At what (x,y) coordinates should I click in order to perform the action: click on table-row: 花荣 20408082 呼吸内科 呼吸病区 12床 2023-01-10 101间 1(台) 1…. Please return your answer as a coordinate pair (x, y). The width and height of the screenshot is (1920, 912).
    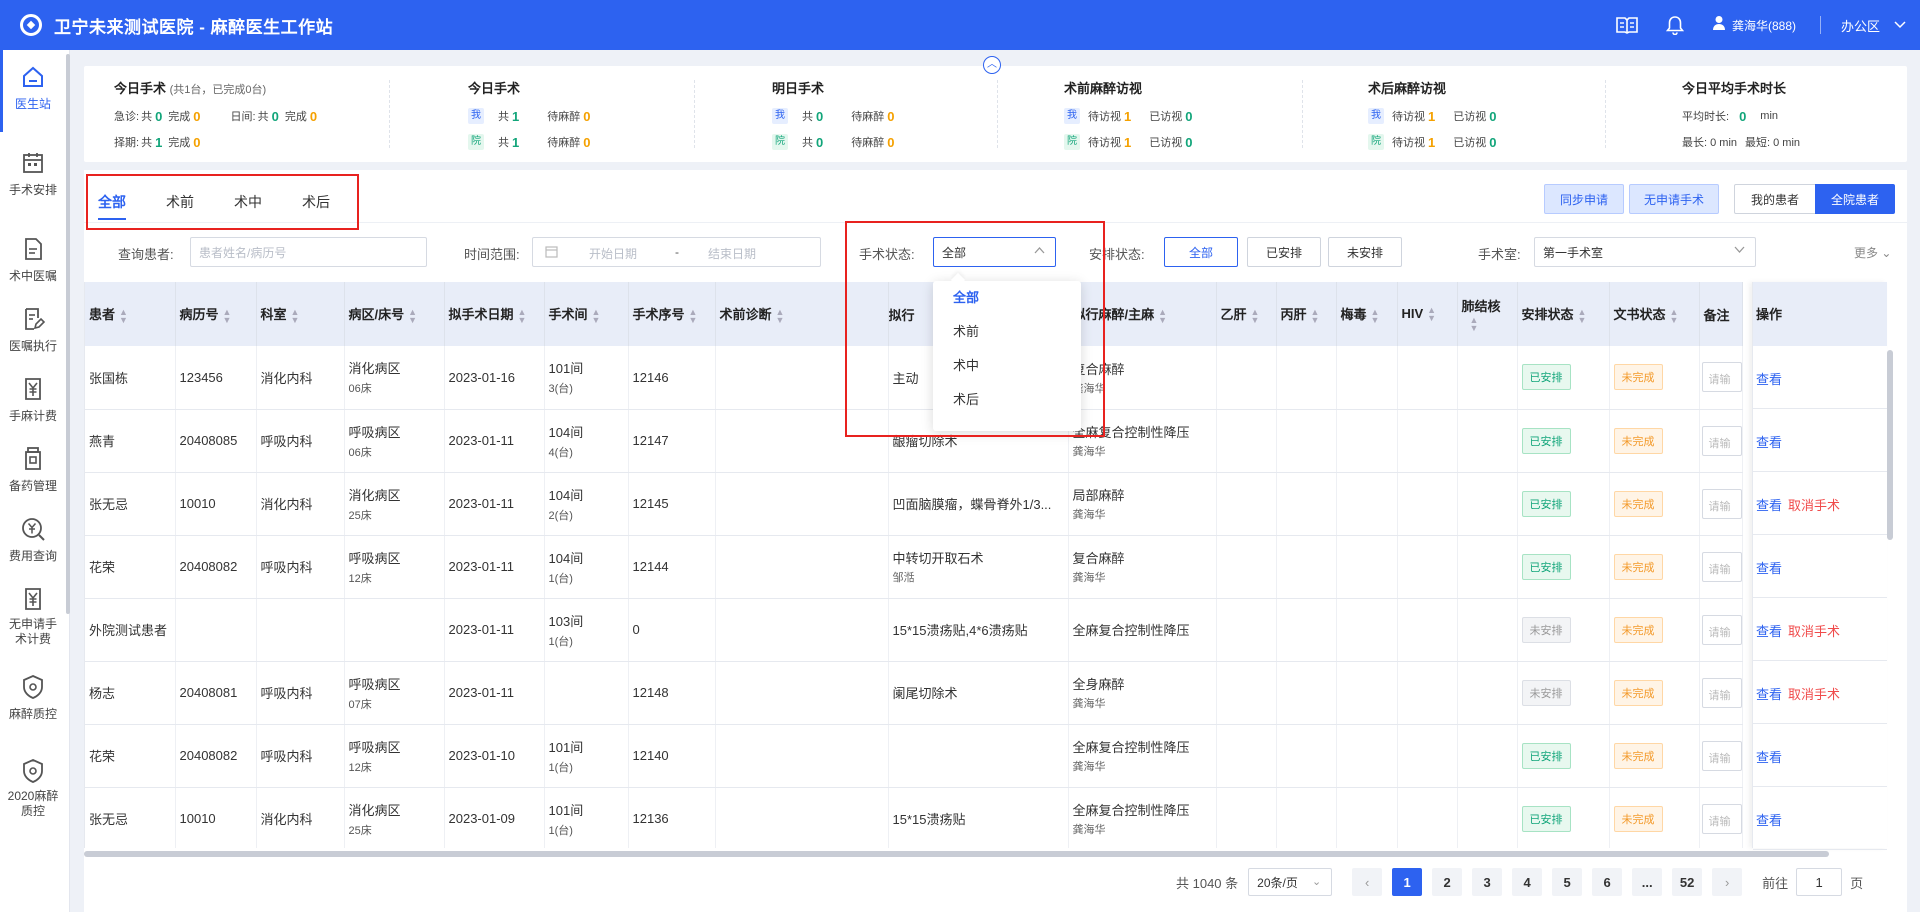
    Looking at the image, I should click on (914, 756).